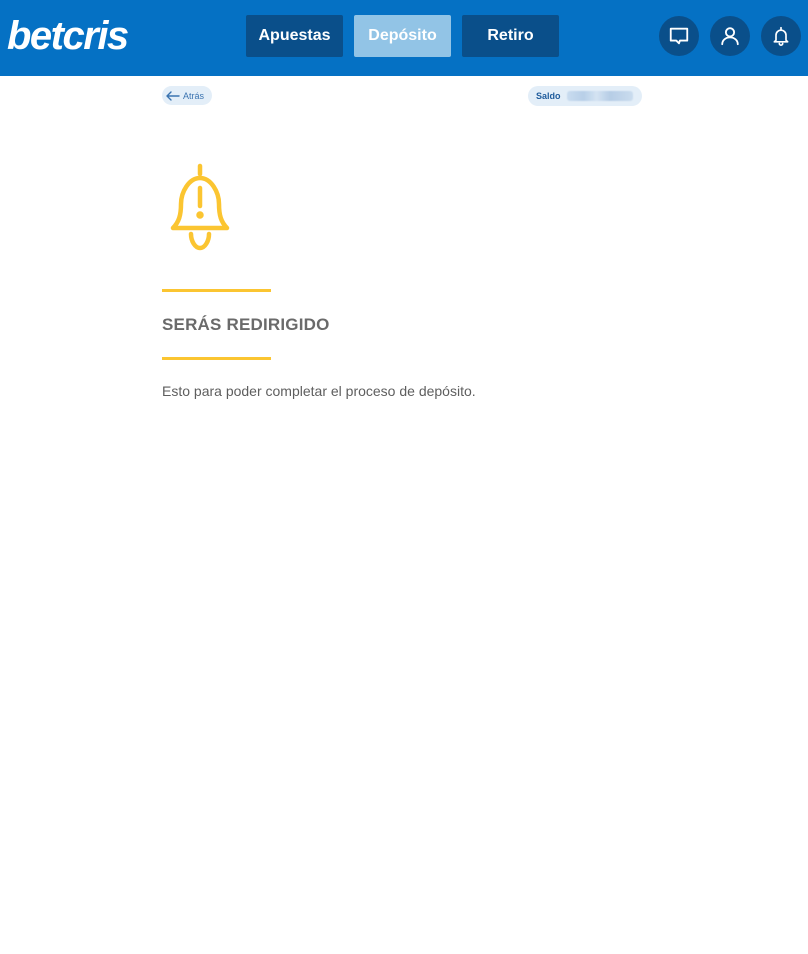  Describe the element at coordinates (294, 36) in the screenshot. I see `nav-apuestas-button: Apuestas` at that location.